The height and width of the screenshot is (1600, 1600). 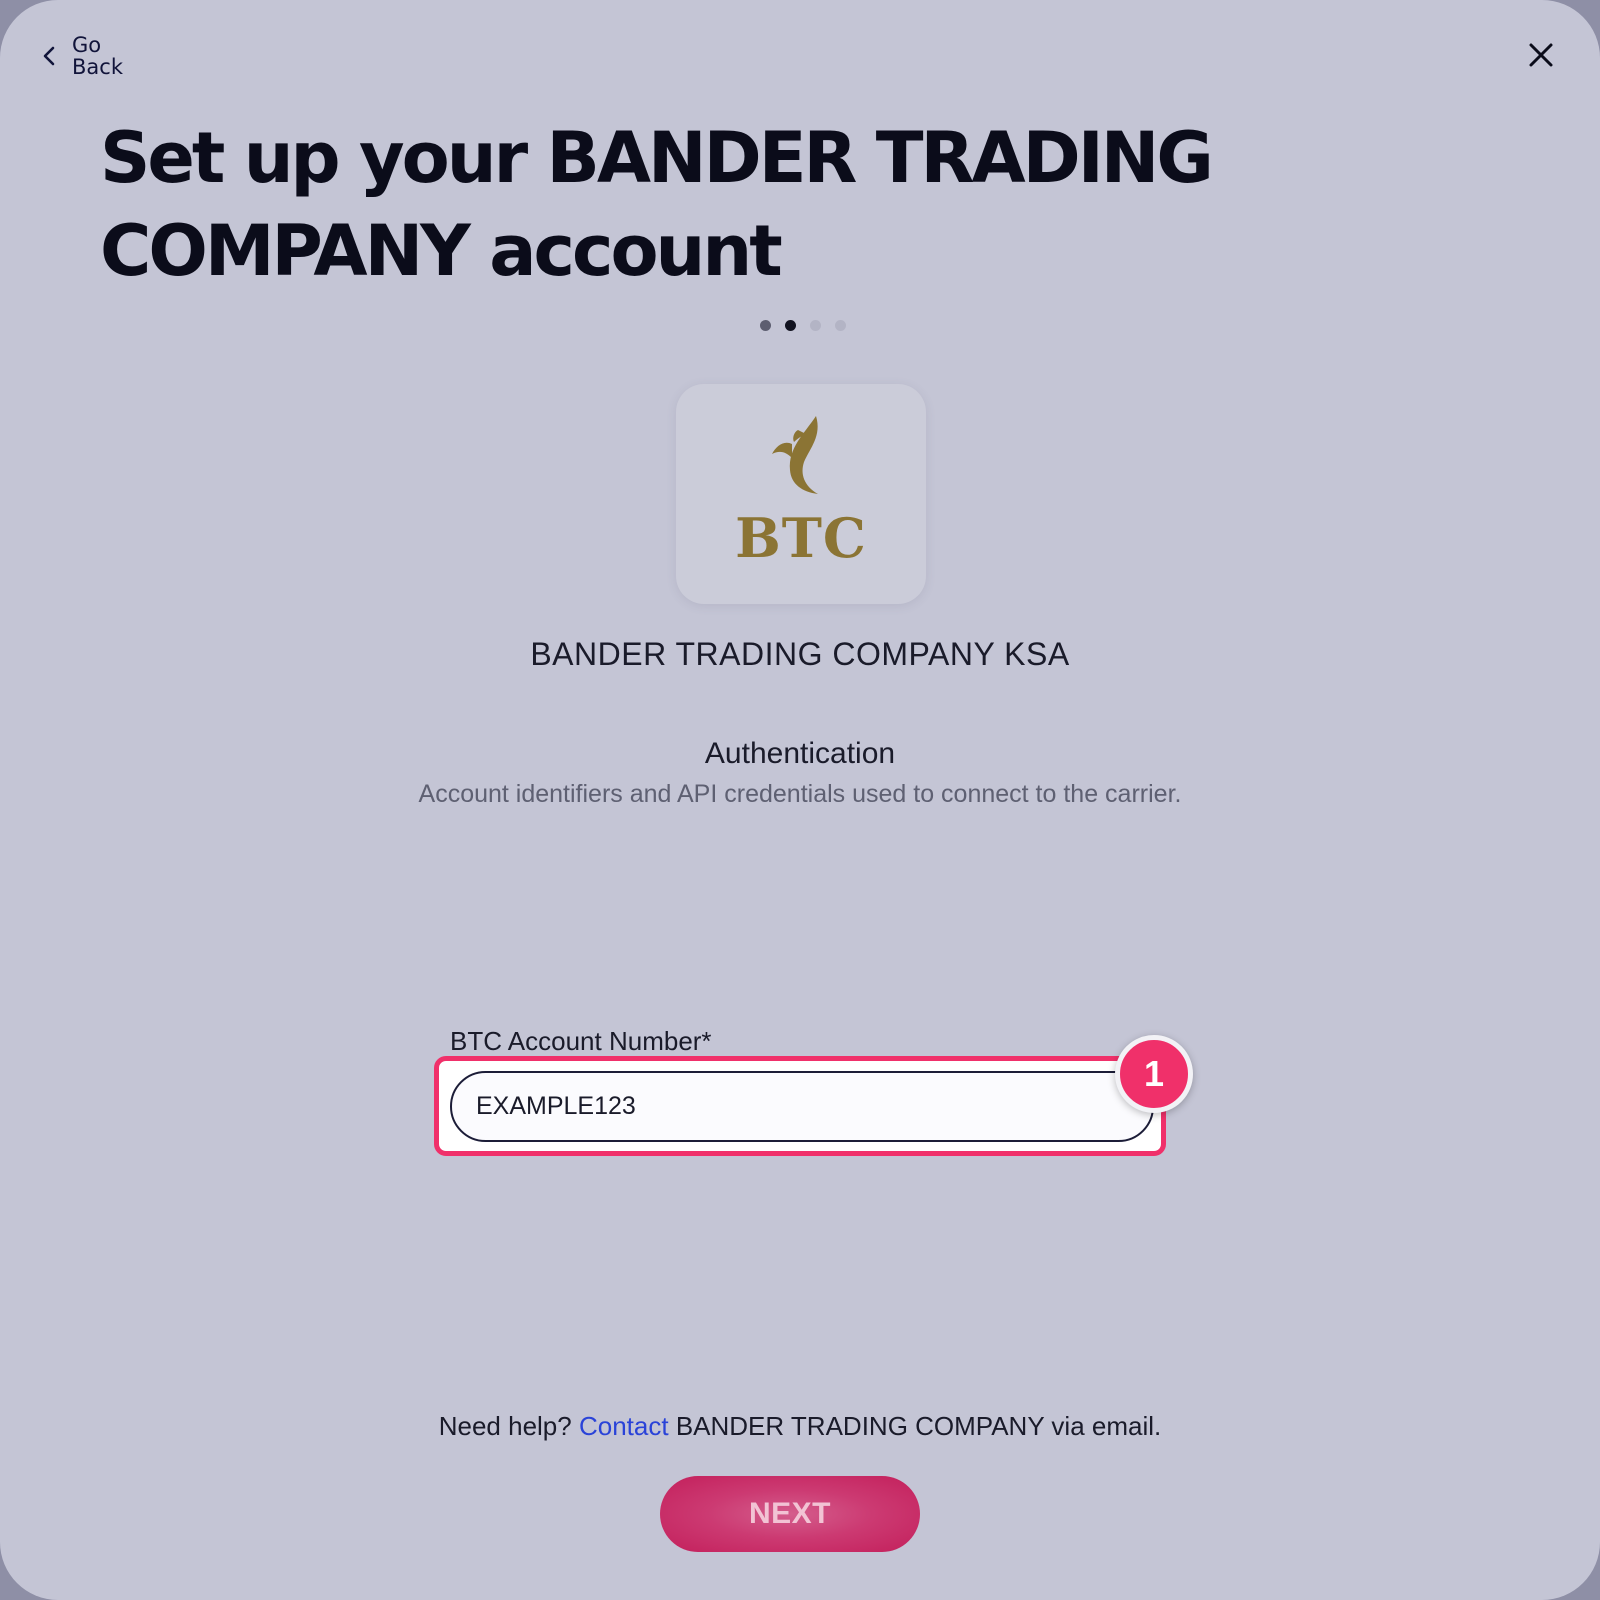 I want to click on go-back-label: Go Back, so click(x=97, y=56).